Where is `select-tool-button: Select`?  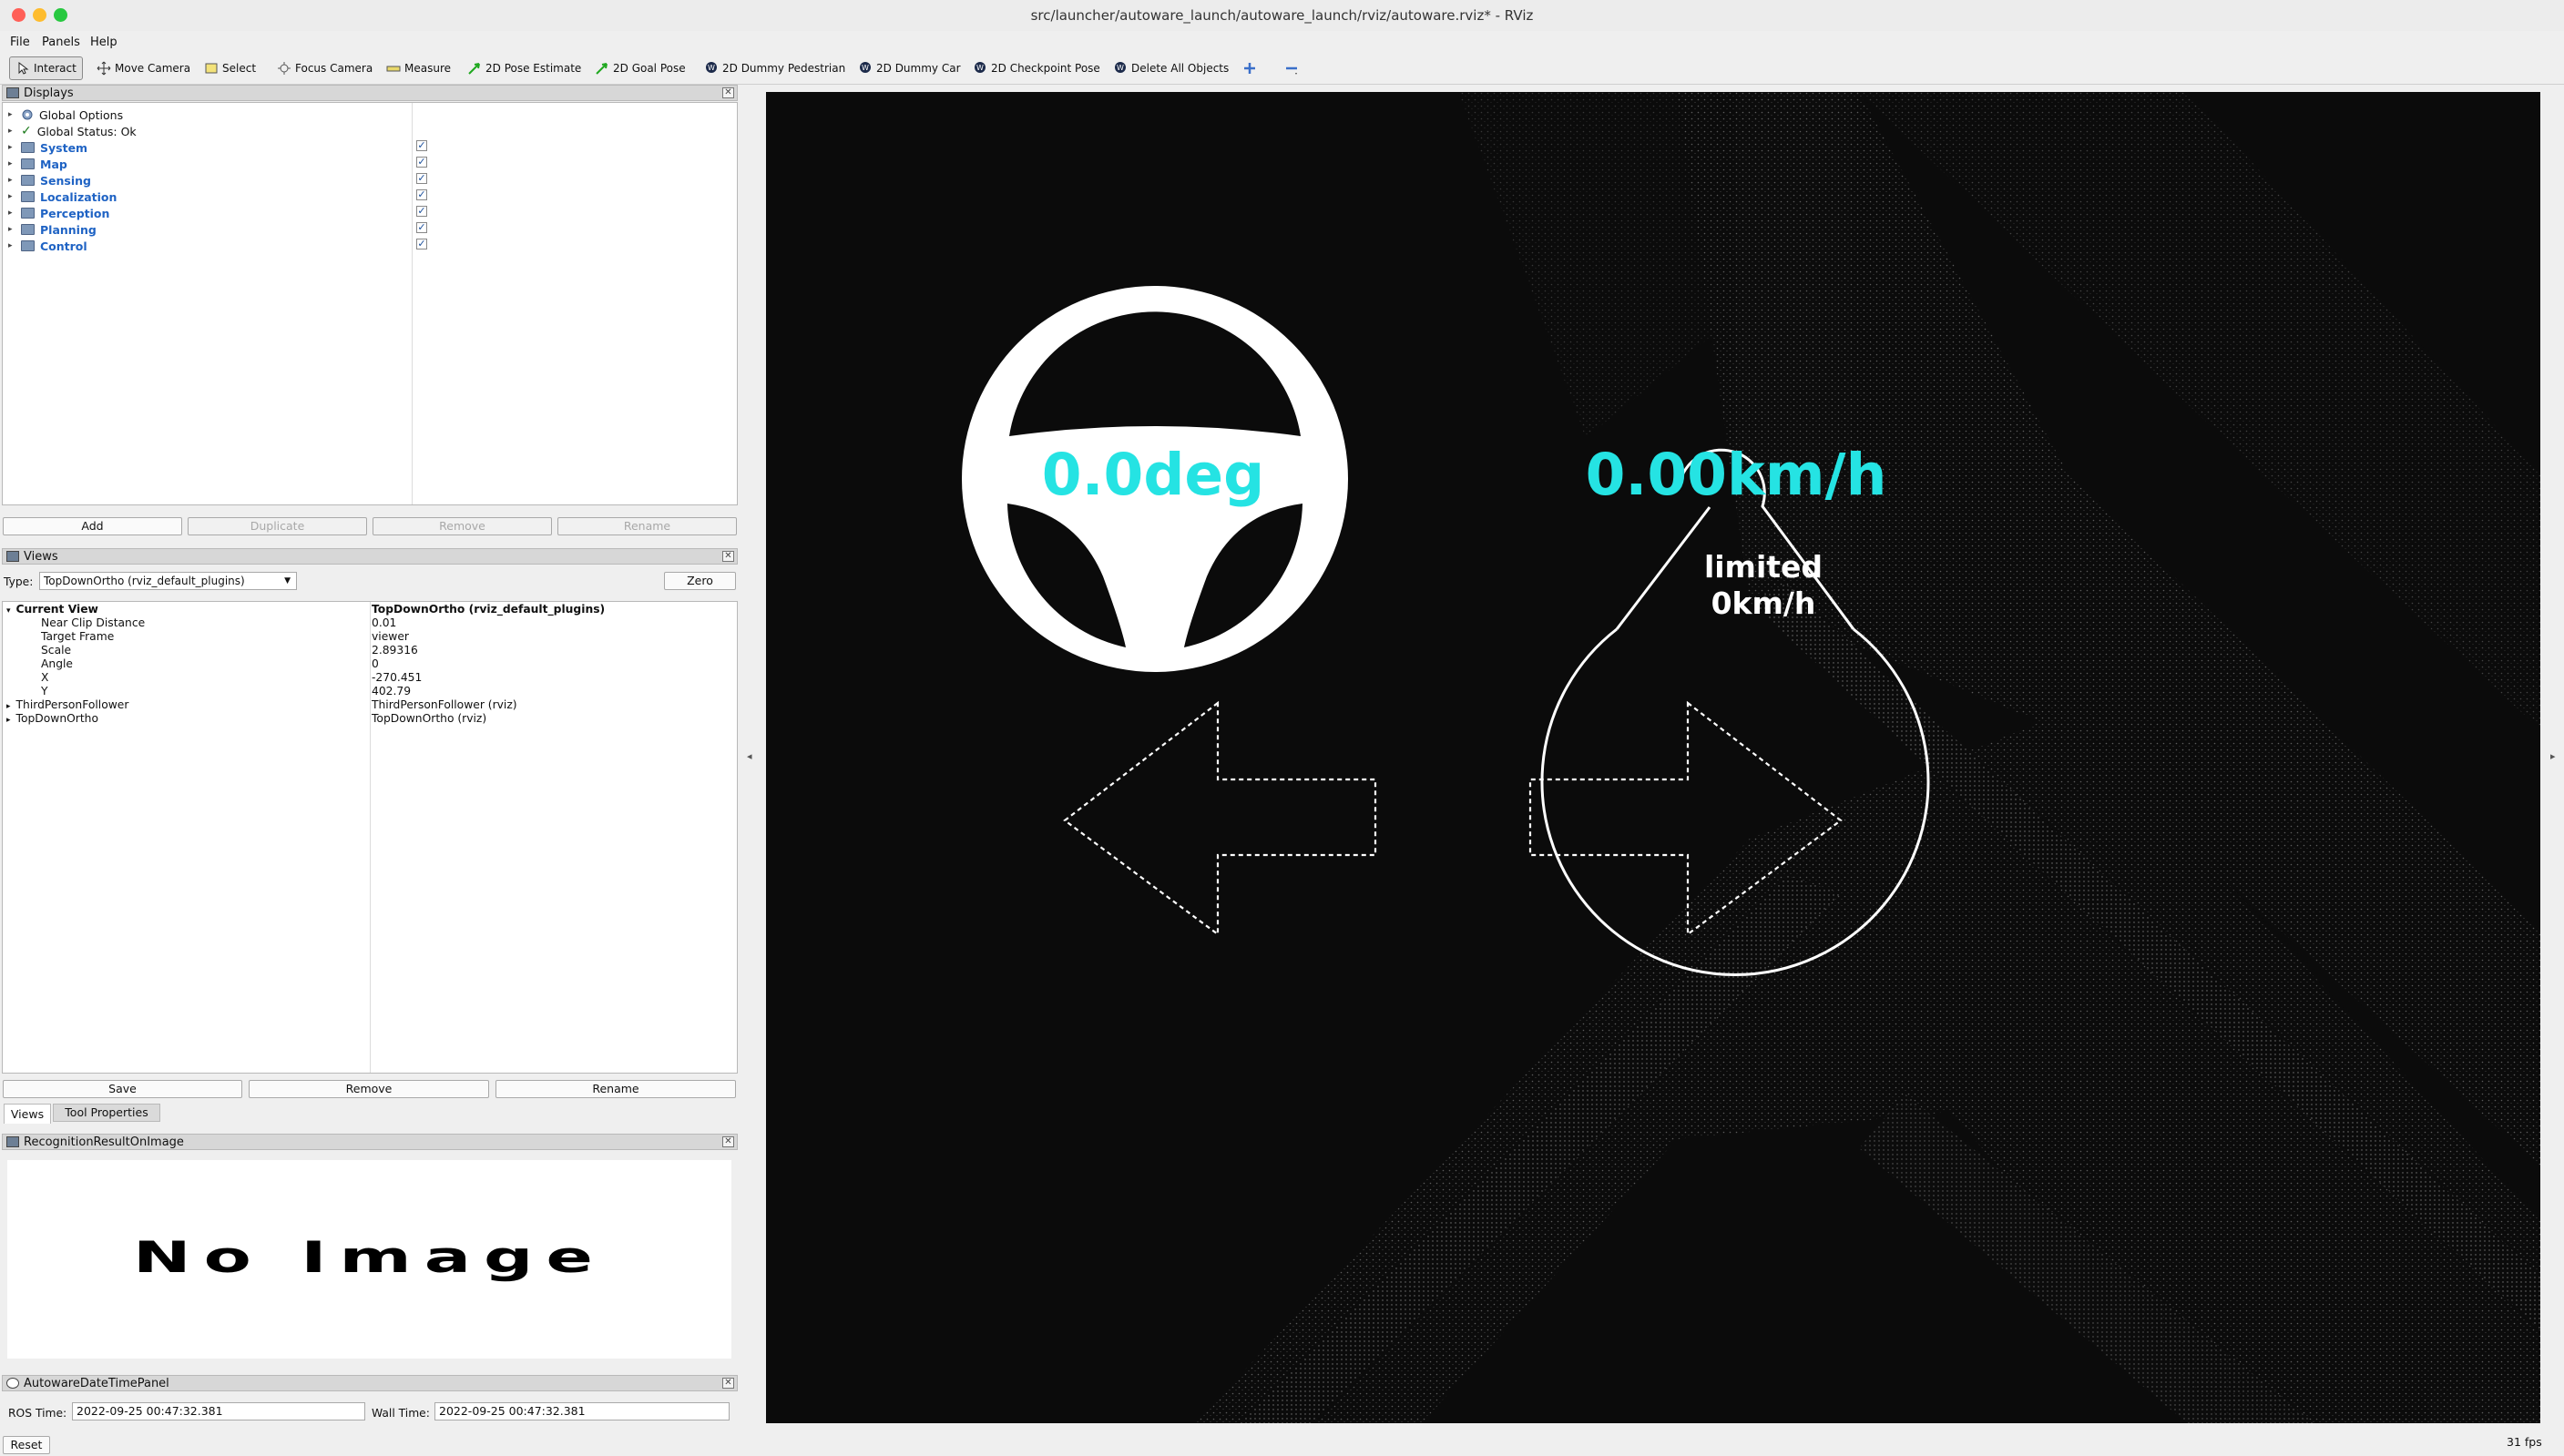
select-tool-button: Select is located at coordinates (230, 68).